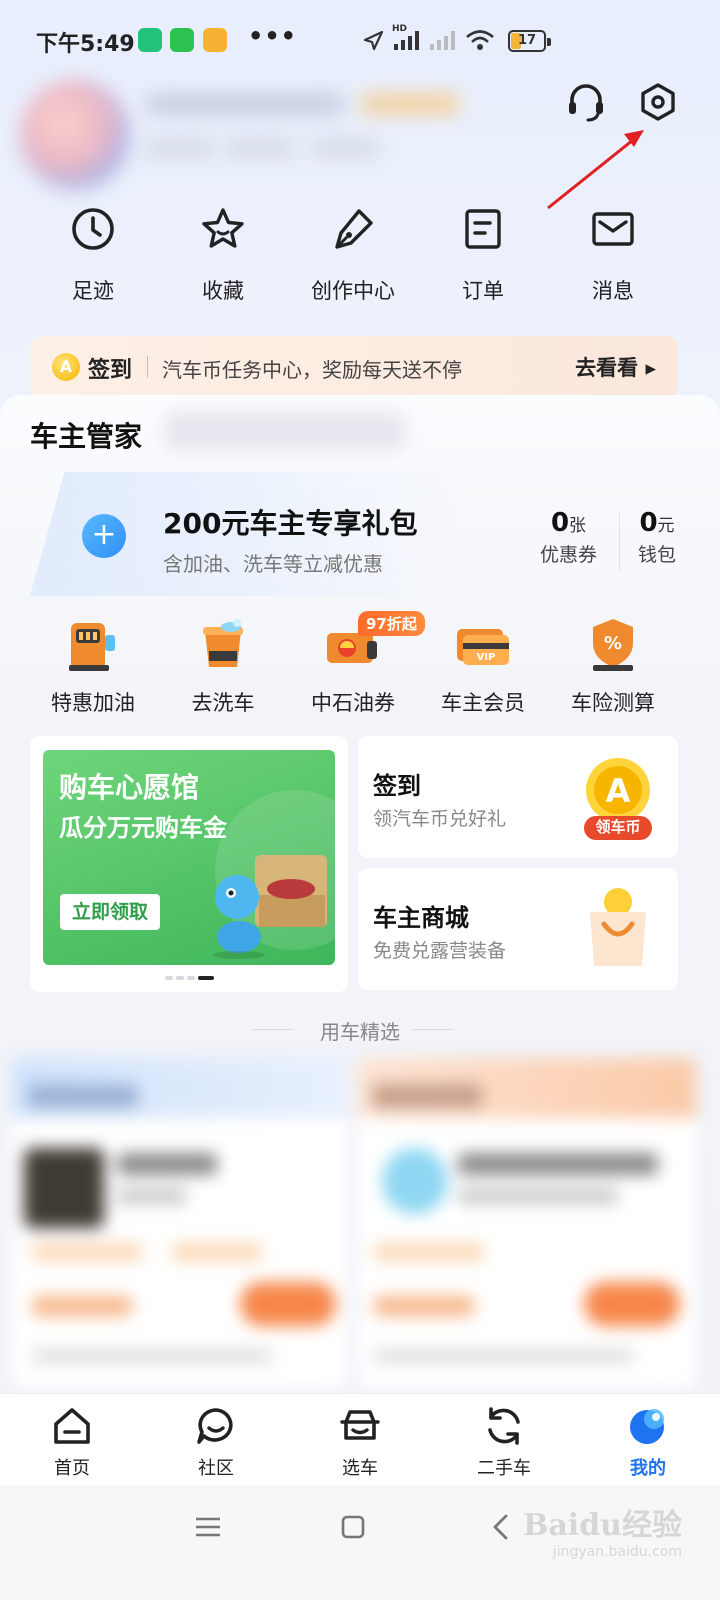 This screenshot has height=1600, width=720. I want to click on mail-icon, so click(613, 229).